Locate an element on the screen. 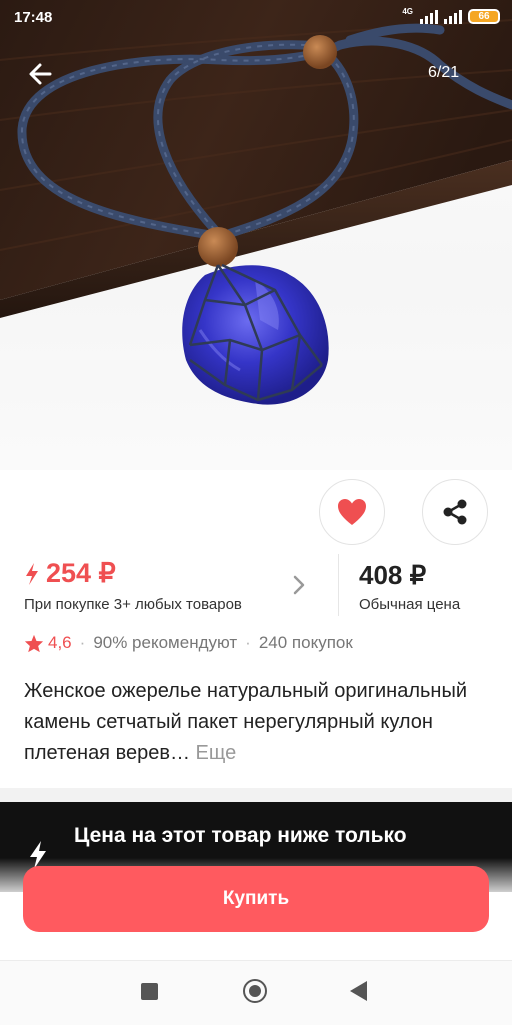 The width and height of the screenshot is (512, 1025). navigation-bar is located at coordinates (256, 992).